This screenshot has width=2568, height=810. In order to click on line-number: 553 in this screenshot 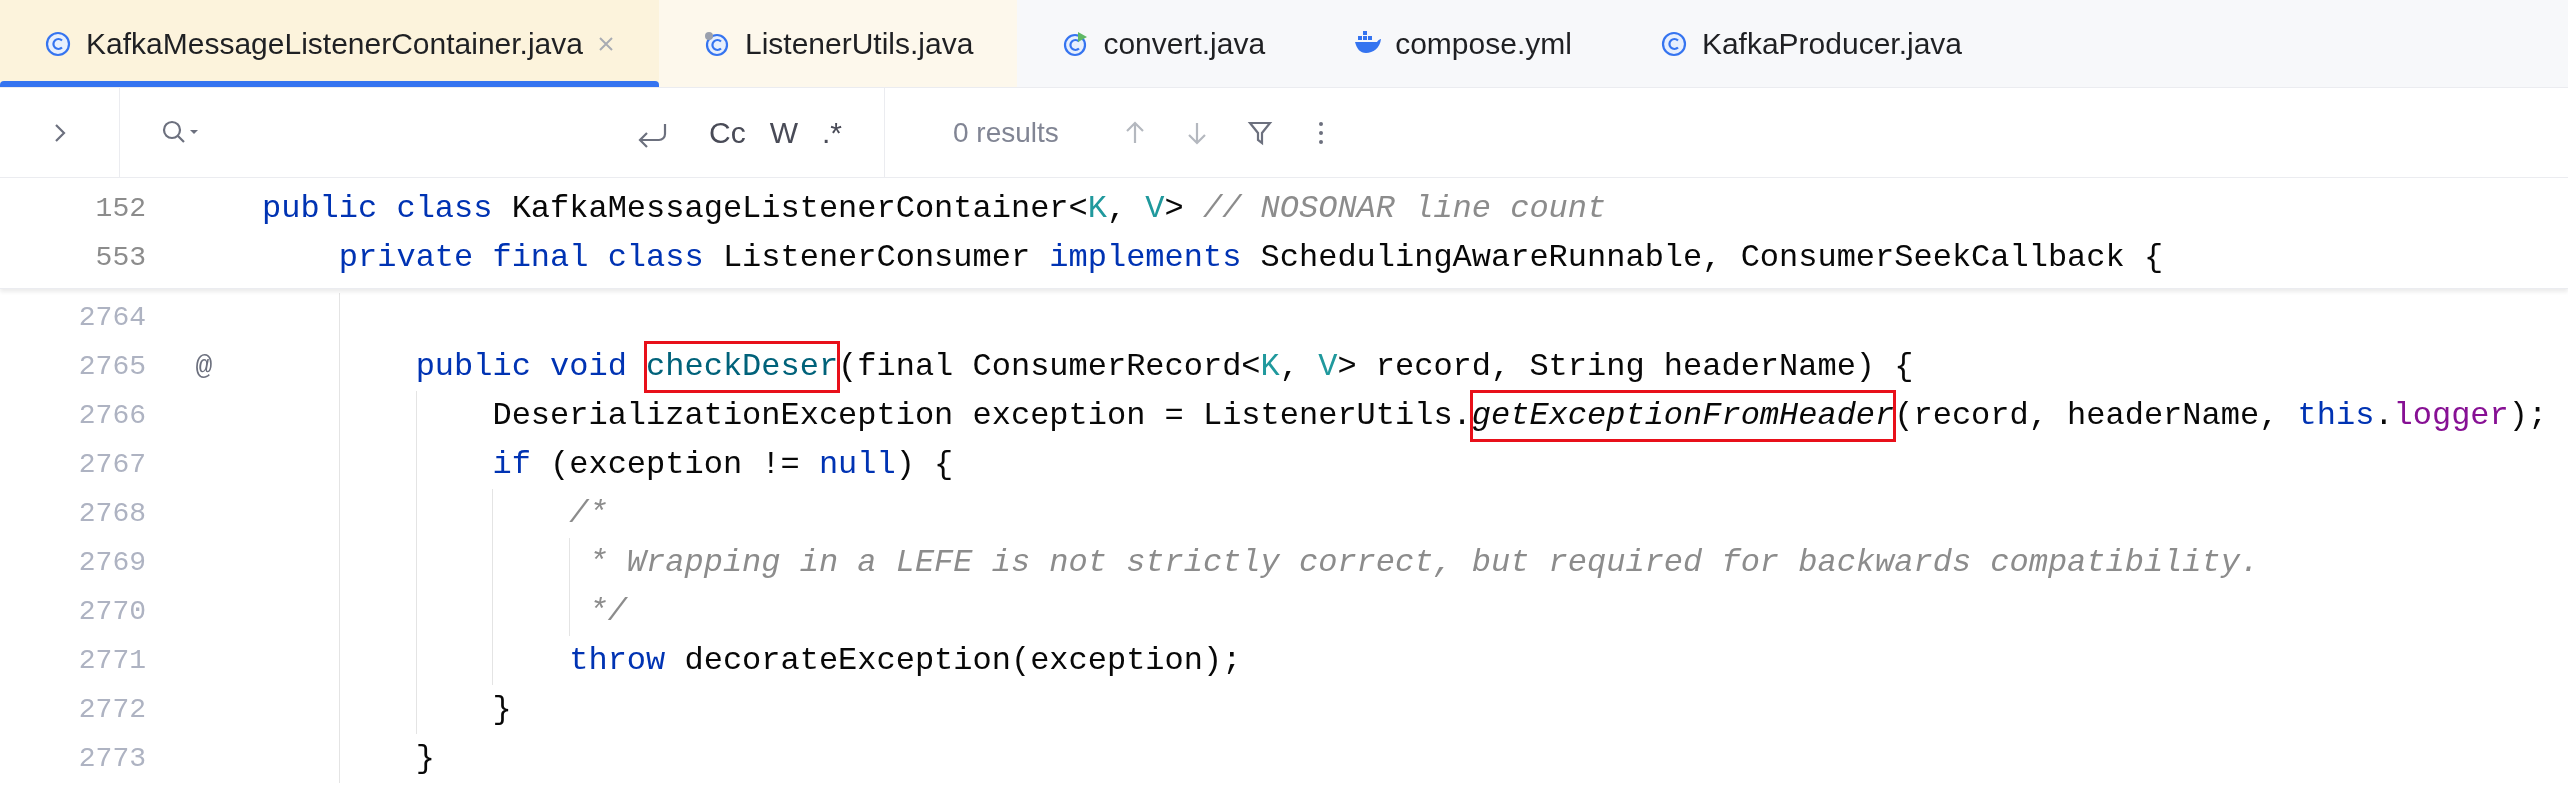, I will do `click(120, 257)`.